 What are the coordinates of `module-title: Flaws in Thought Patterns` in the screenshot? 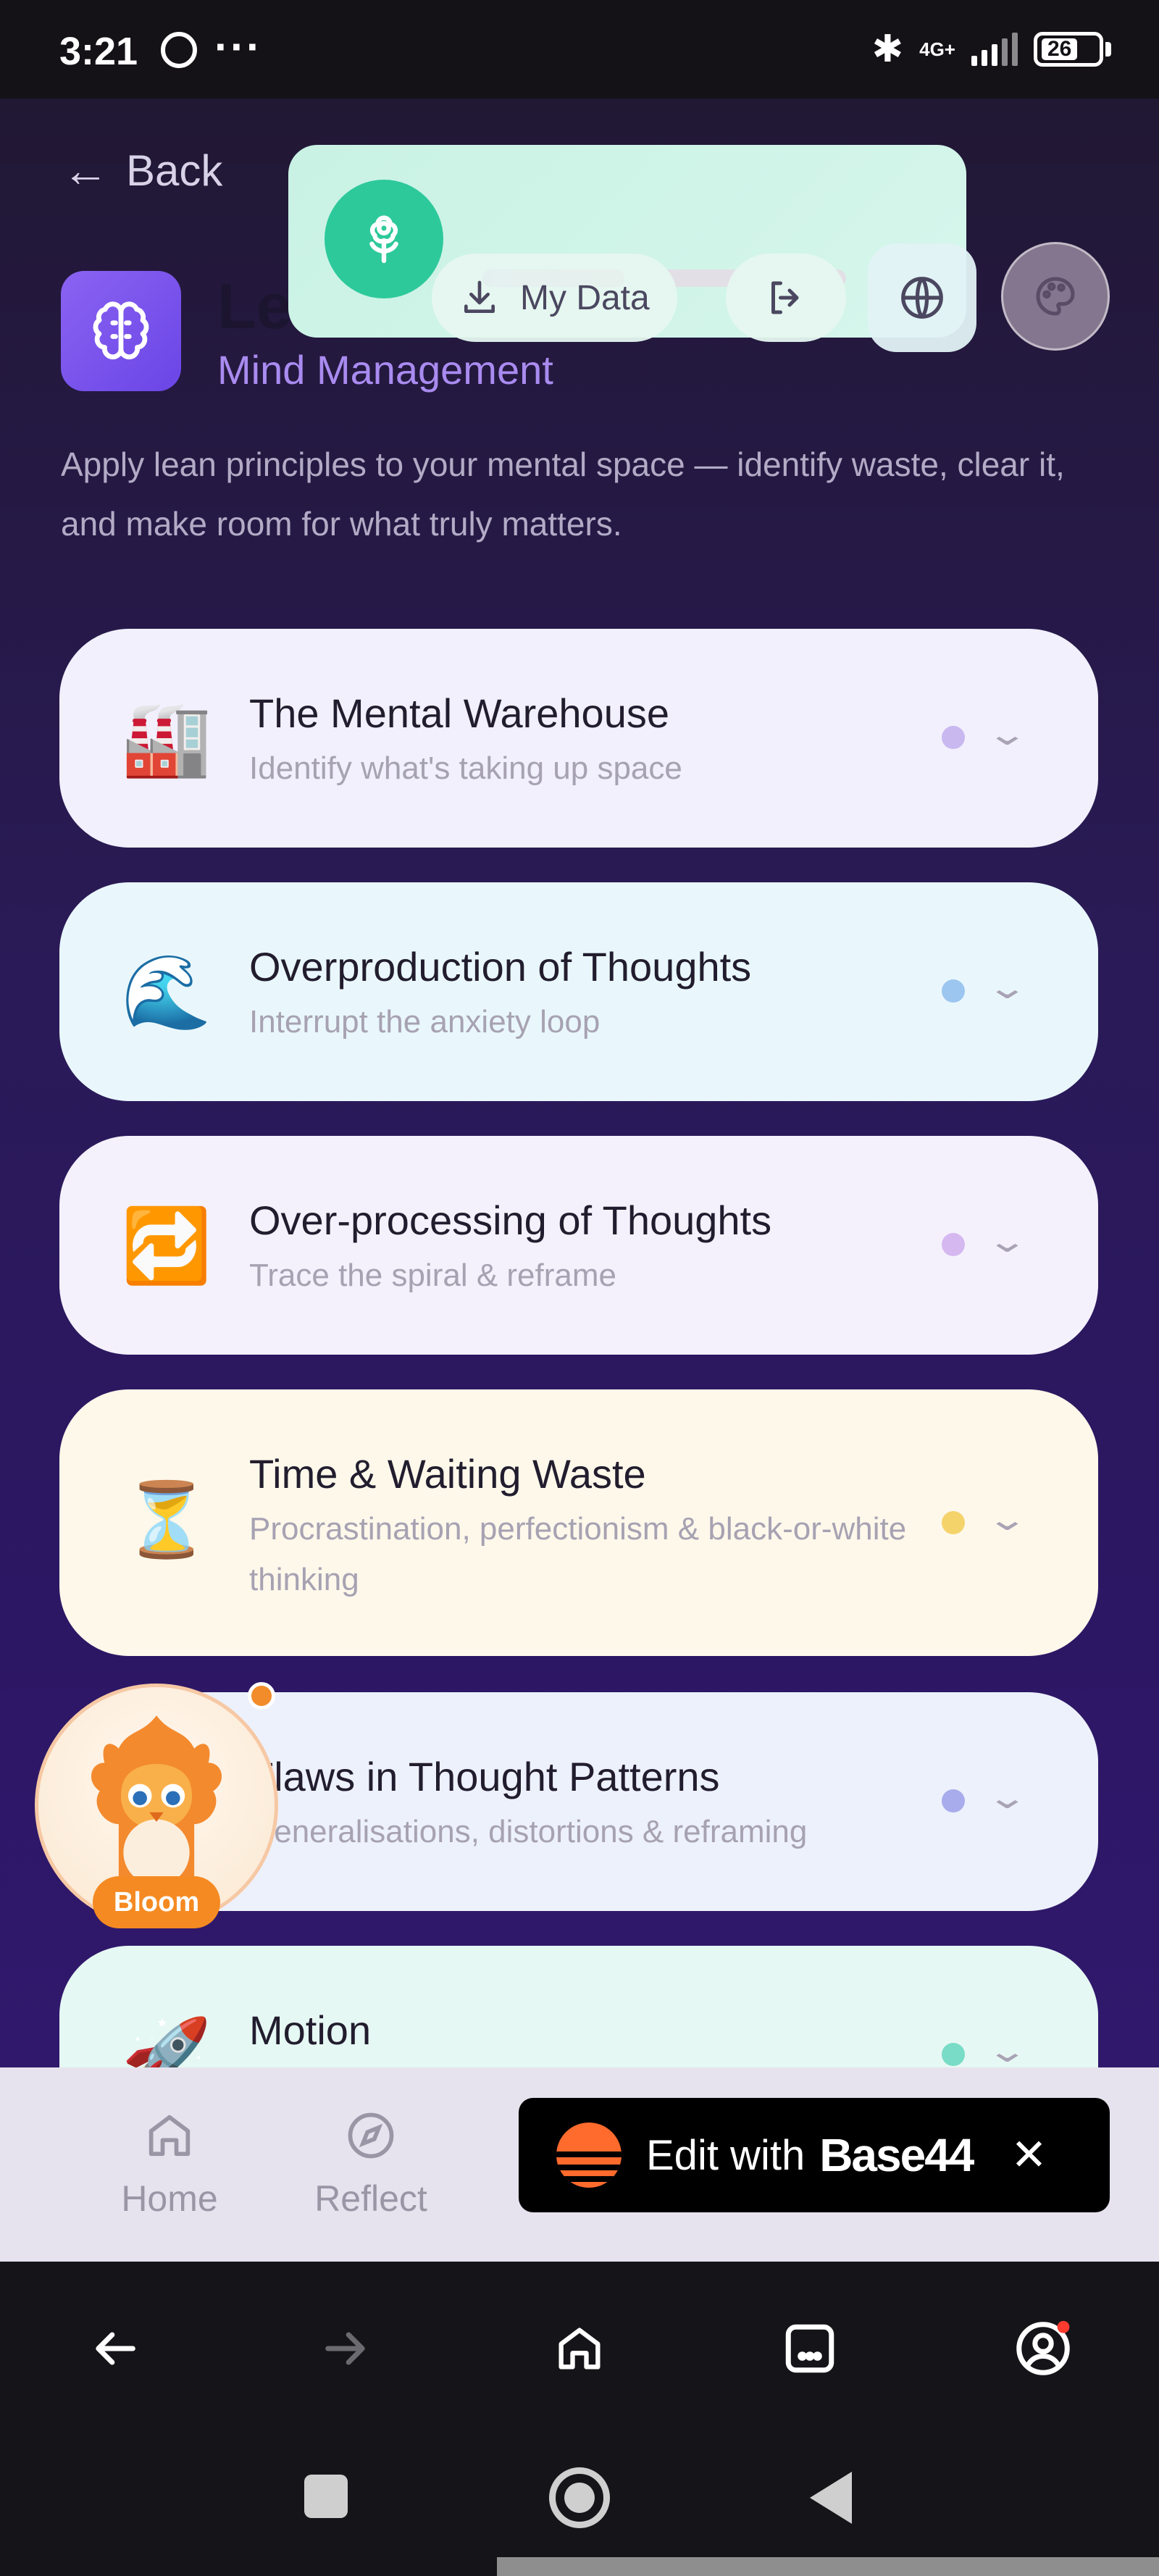 It's located at (484, 1776).